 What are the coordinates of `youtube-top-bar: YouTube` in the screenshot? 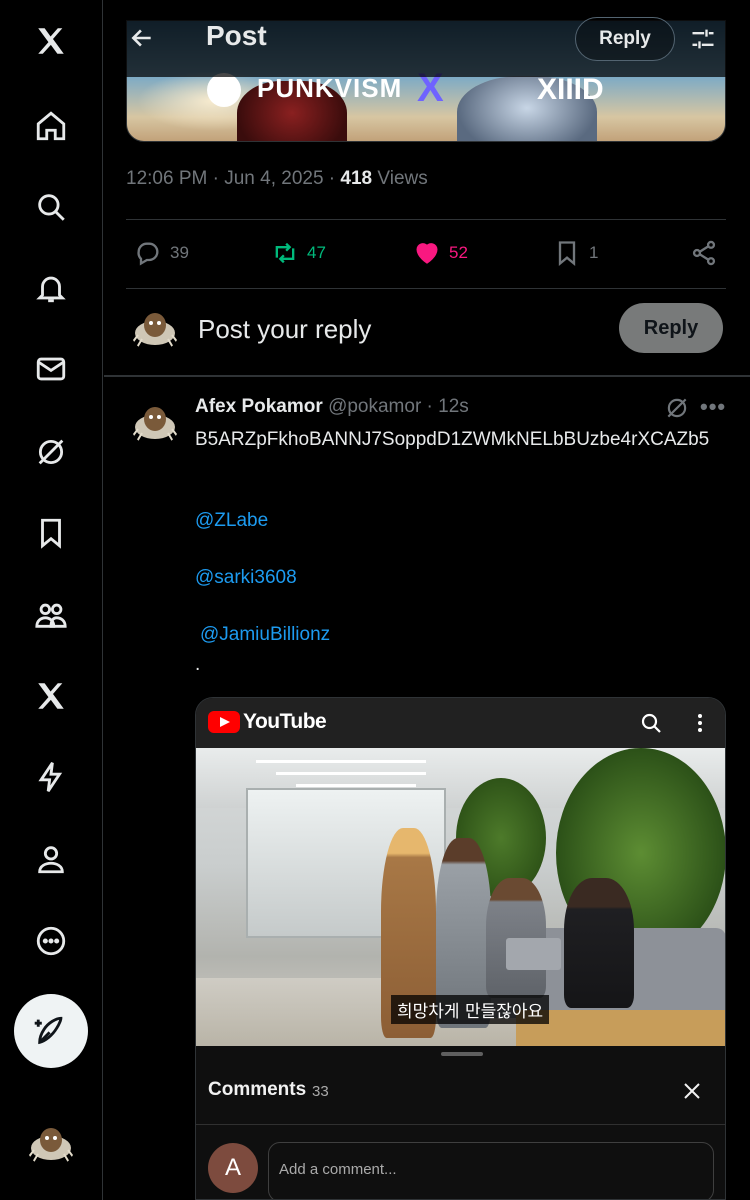 It's located at (460, 723).